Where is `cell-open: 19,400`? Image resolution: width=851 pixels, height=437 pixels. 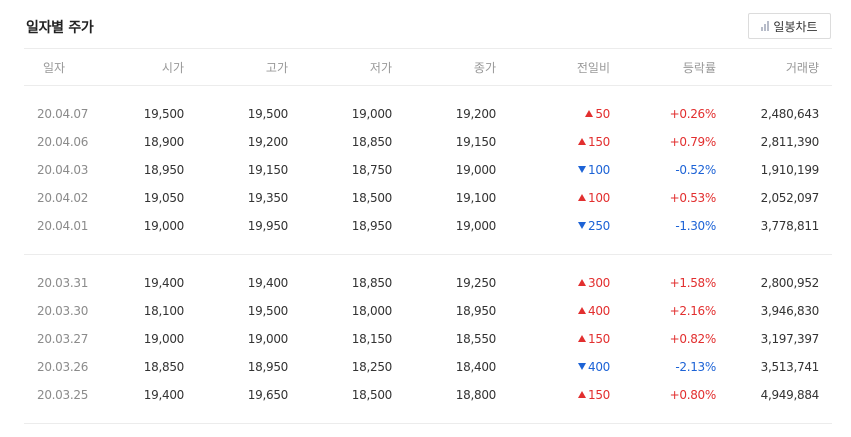 cell-open: 19,400 is located at coordinates (164, 283).